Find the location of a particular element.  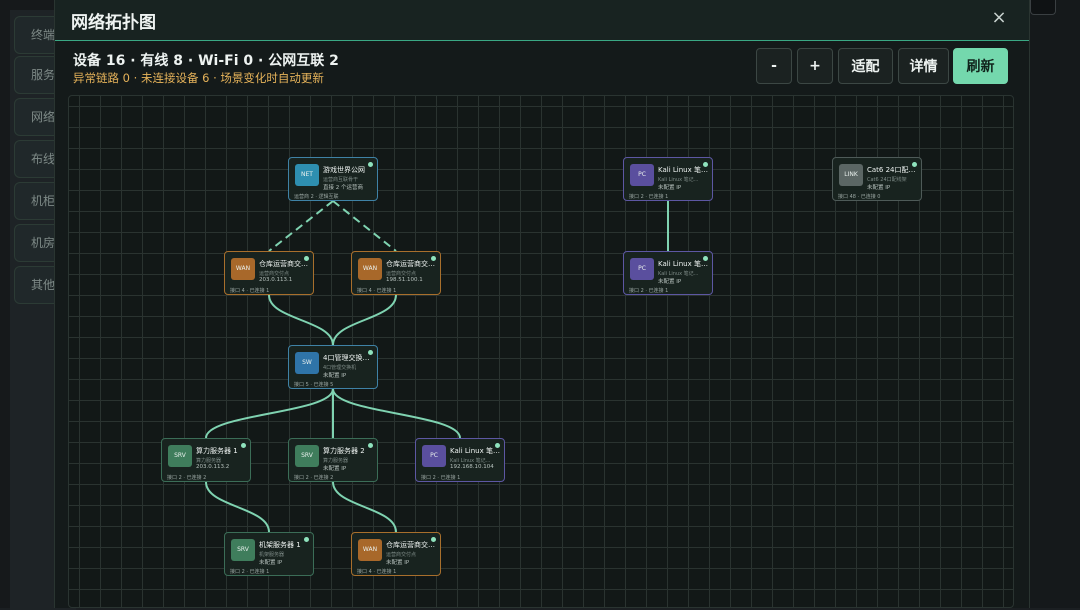

link-net-wan2 is located at coordinates (364, 226).